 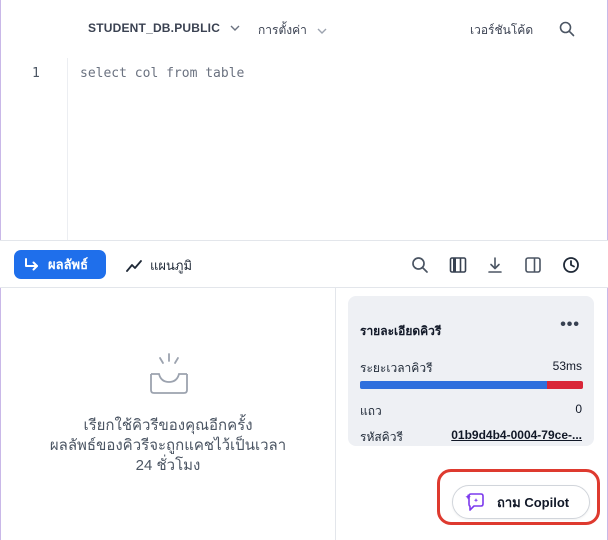 I want to click on query-id-label: รหัสคิวรี, so click(x=381, y=437).